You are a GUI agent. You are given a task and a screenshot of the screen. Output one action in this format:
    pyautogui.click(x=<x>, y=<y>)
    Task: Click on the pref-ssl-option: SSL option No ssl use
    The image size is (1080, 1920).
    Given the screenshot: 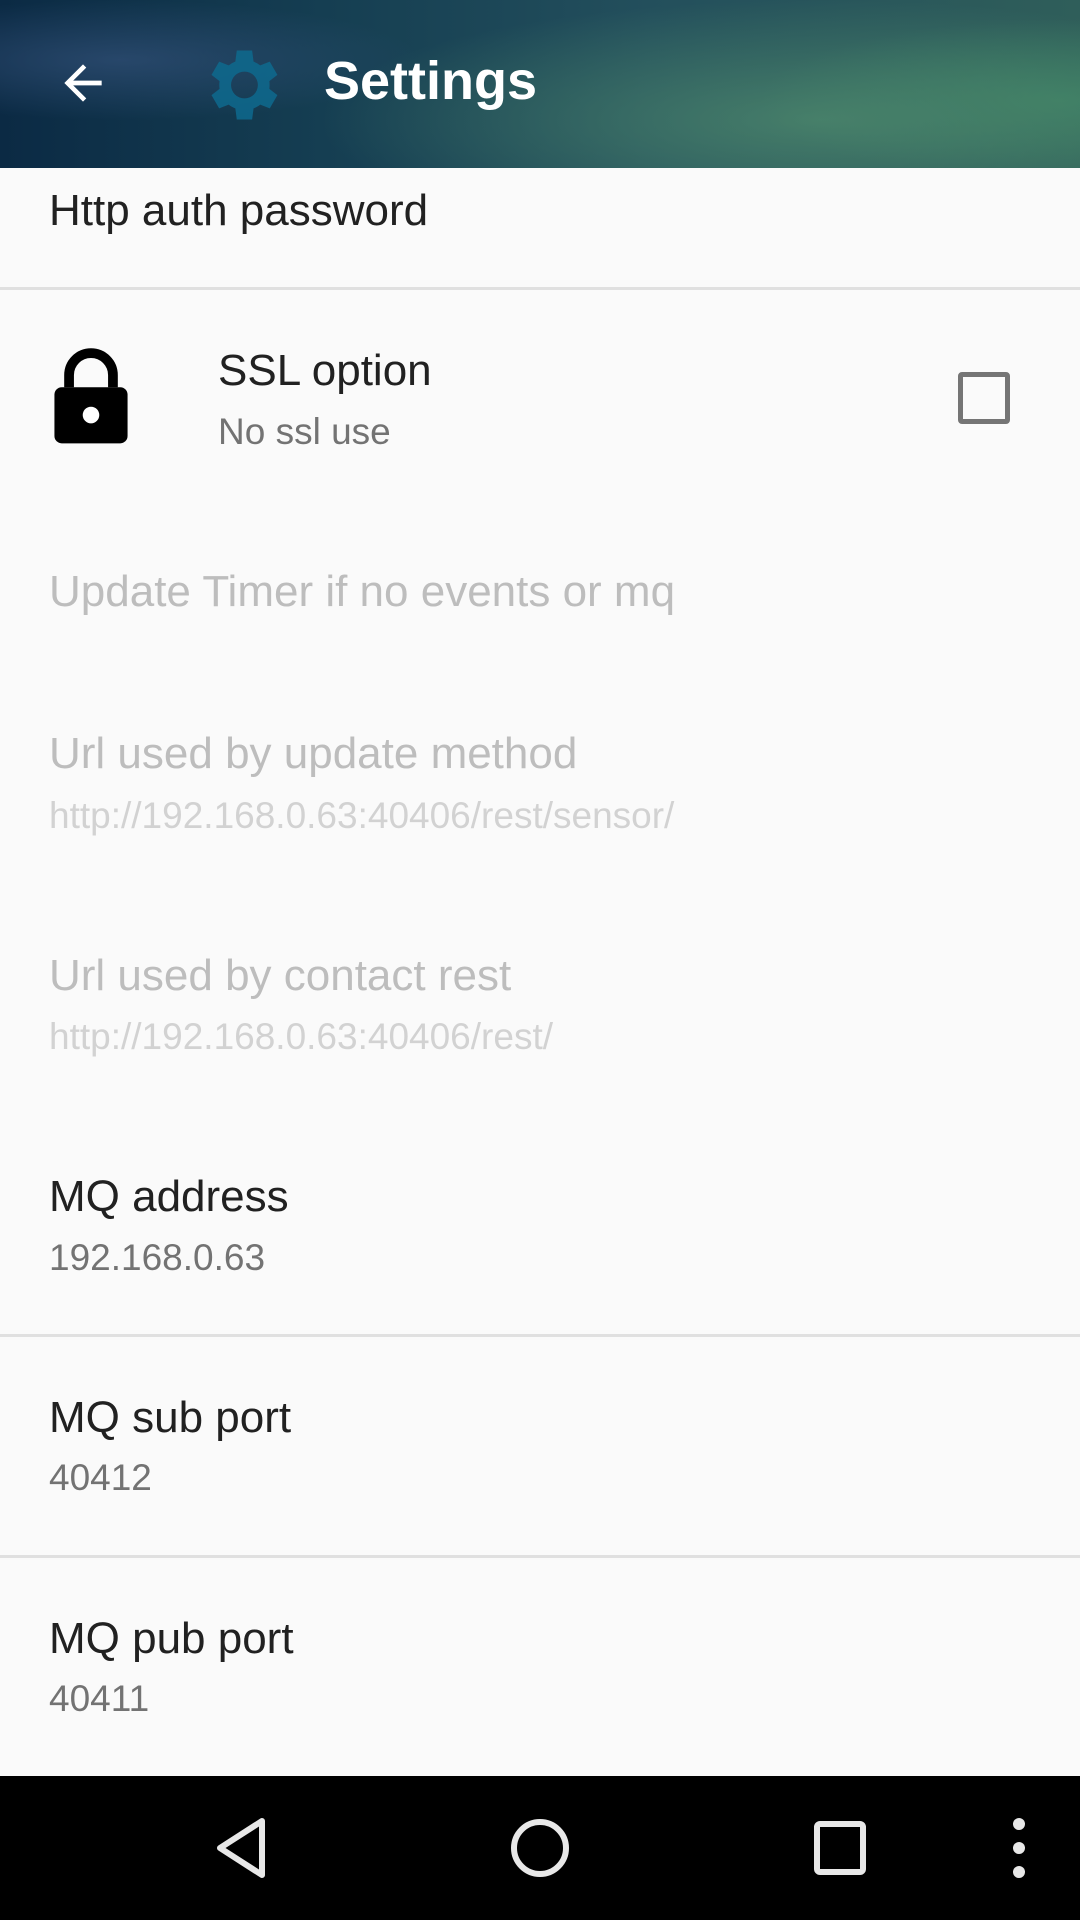 What is the action you would take?
    pyautogui.click(x=540, y=405)
    